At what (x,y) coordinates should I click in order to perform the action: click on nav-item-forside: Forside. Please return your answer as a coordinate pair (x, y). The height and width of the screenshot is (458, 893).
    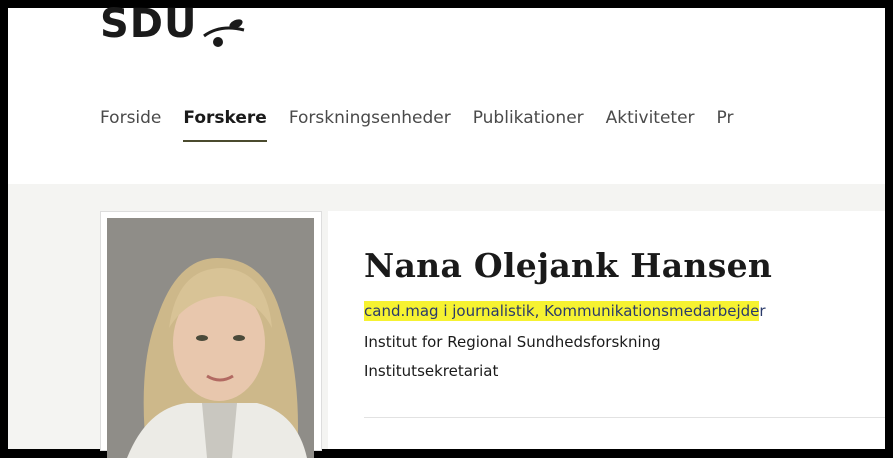
    Looking at the image, I should click on (130, 125).